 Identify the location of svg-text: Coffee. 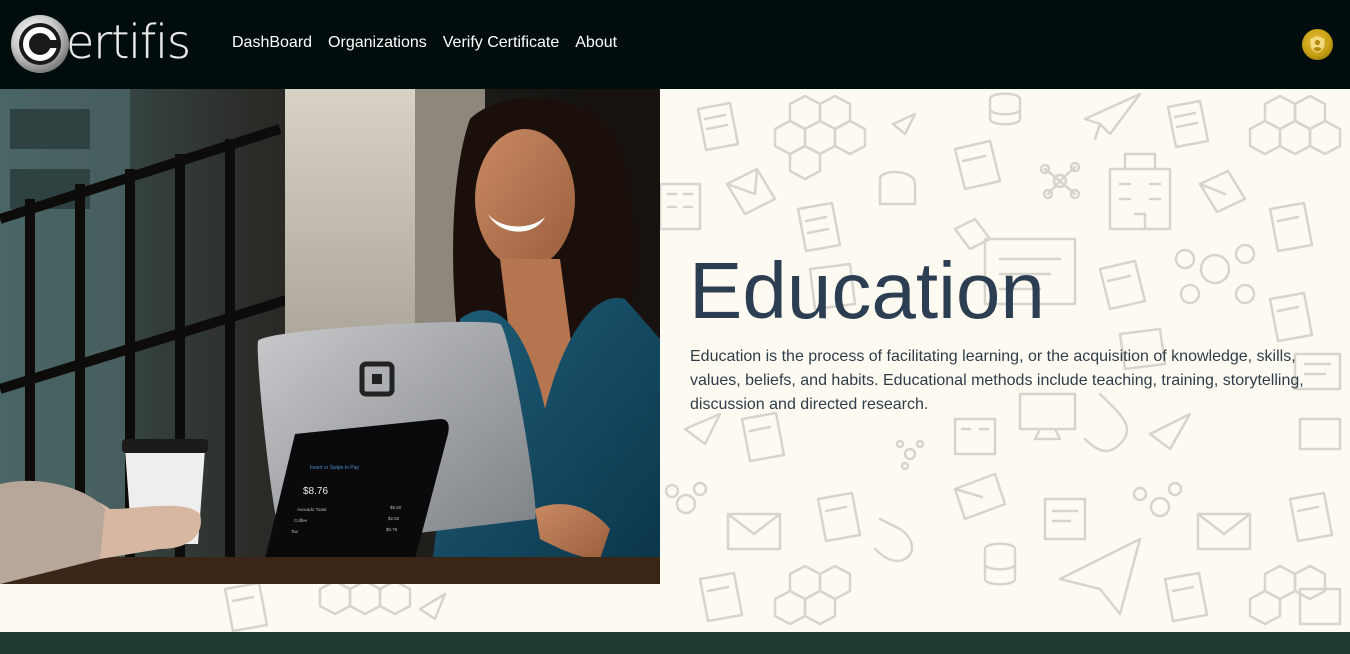
(301, 520).